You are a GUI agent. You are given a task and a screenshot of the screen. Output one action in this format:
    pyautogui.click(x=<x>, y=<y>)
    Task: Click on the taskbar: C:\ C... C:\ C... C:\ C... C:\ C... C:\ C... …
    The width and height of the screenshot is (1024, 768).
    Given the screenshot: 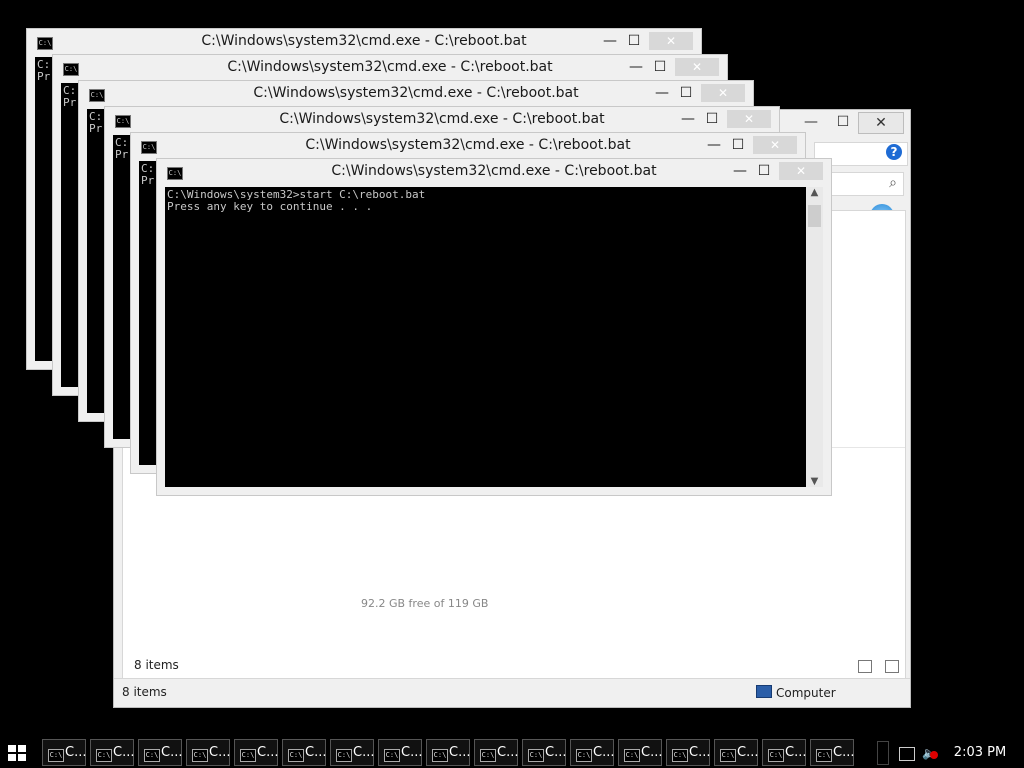 What is the action you would take?
    pyautogui.click(x=512, y=753)
    